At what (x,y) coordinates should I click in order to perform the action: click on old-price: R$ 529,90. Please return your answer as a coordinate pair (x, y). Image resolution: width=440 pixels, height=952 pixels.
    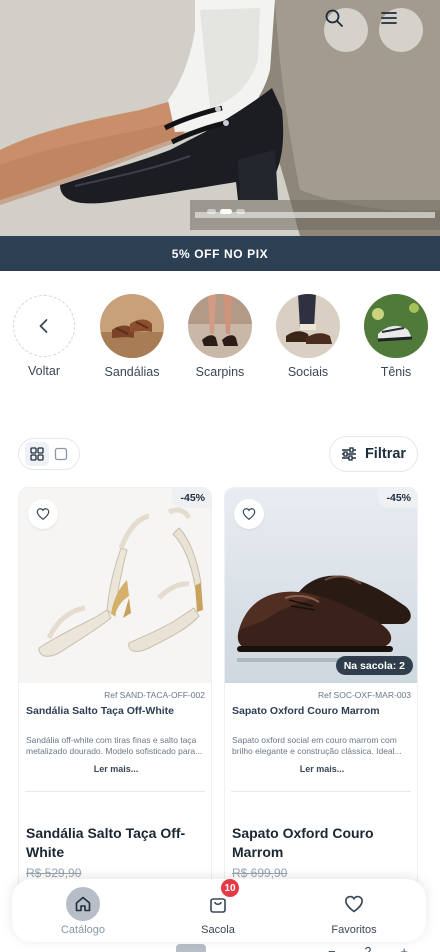
    Looking at the image, I should click on (54, 873).